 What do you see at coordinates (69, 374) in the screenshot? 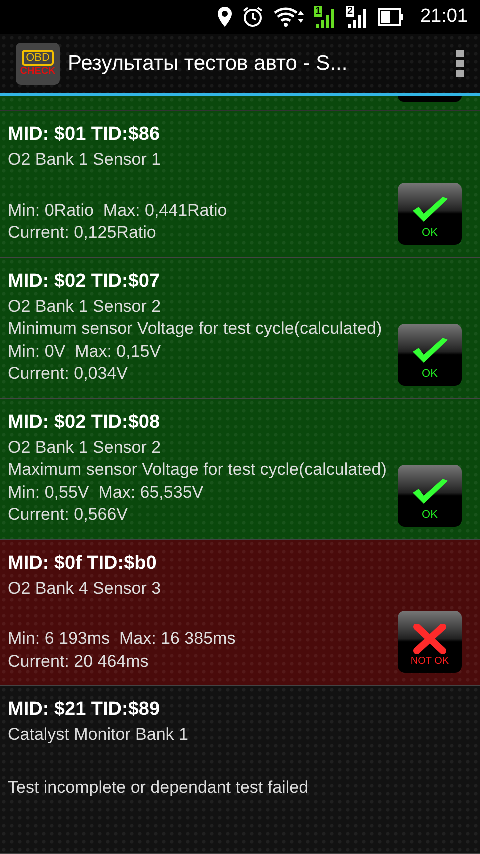
I see `current-value: Current: 0,034V` at bounding box center [69, 374].